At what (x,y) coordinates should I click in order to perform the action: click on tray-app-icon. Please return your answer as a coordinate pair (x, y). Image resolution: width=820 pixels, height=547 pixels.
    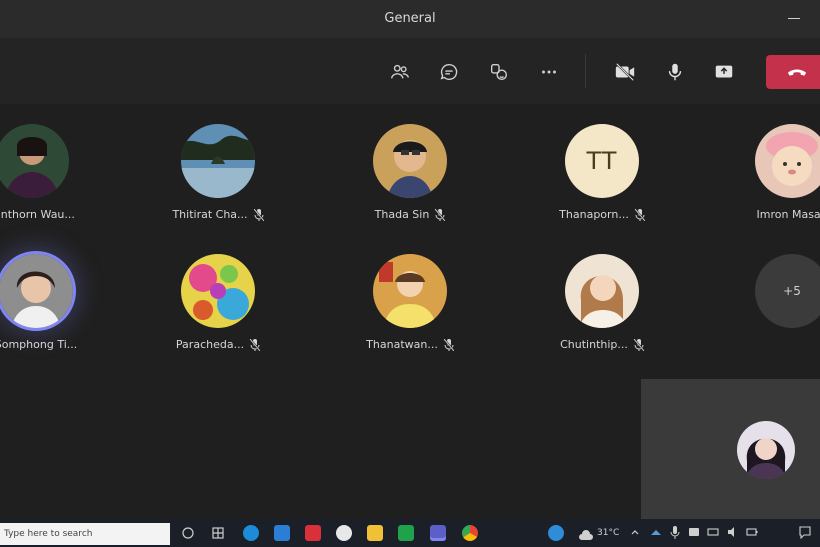
    Looking at the image, I should click on (694, 532).